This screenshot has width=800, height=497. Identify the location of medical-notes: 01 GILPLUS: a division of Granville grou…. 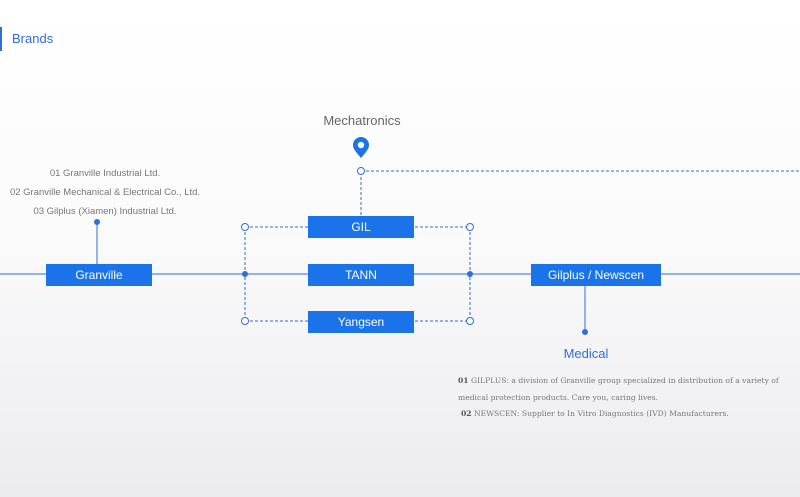
(623, 398).